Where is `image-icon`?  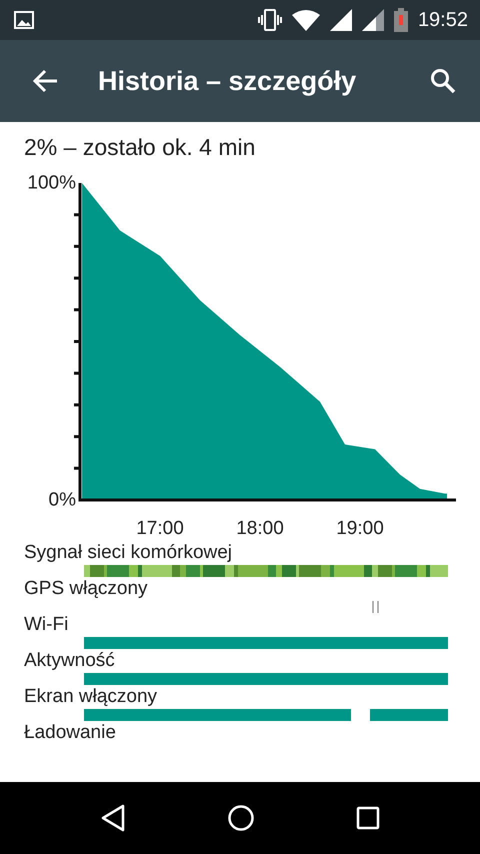 image-icon is located at coordinates (24, 20).